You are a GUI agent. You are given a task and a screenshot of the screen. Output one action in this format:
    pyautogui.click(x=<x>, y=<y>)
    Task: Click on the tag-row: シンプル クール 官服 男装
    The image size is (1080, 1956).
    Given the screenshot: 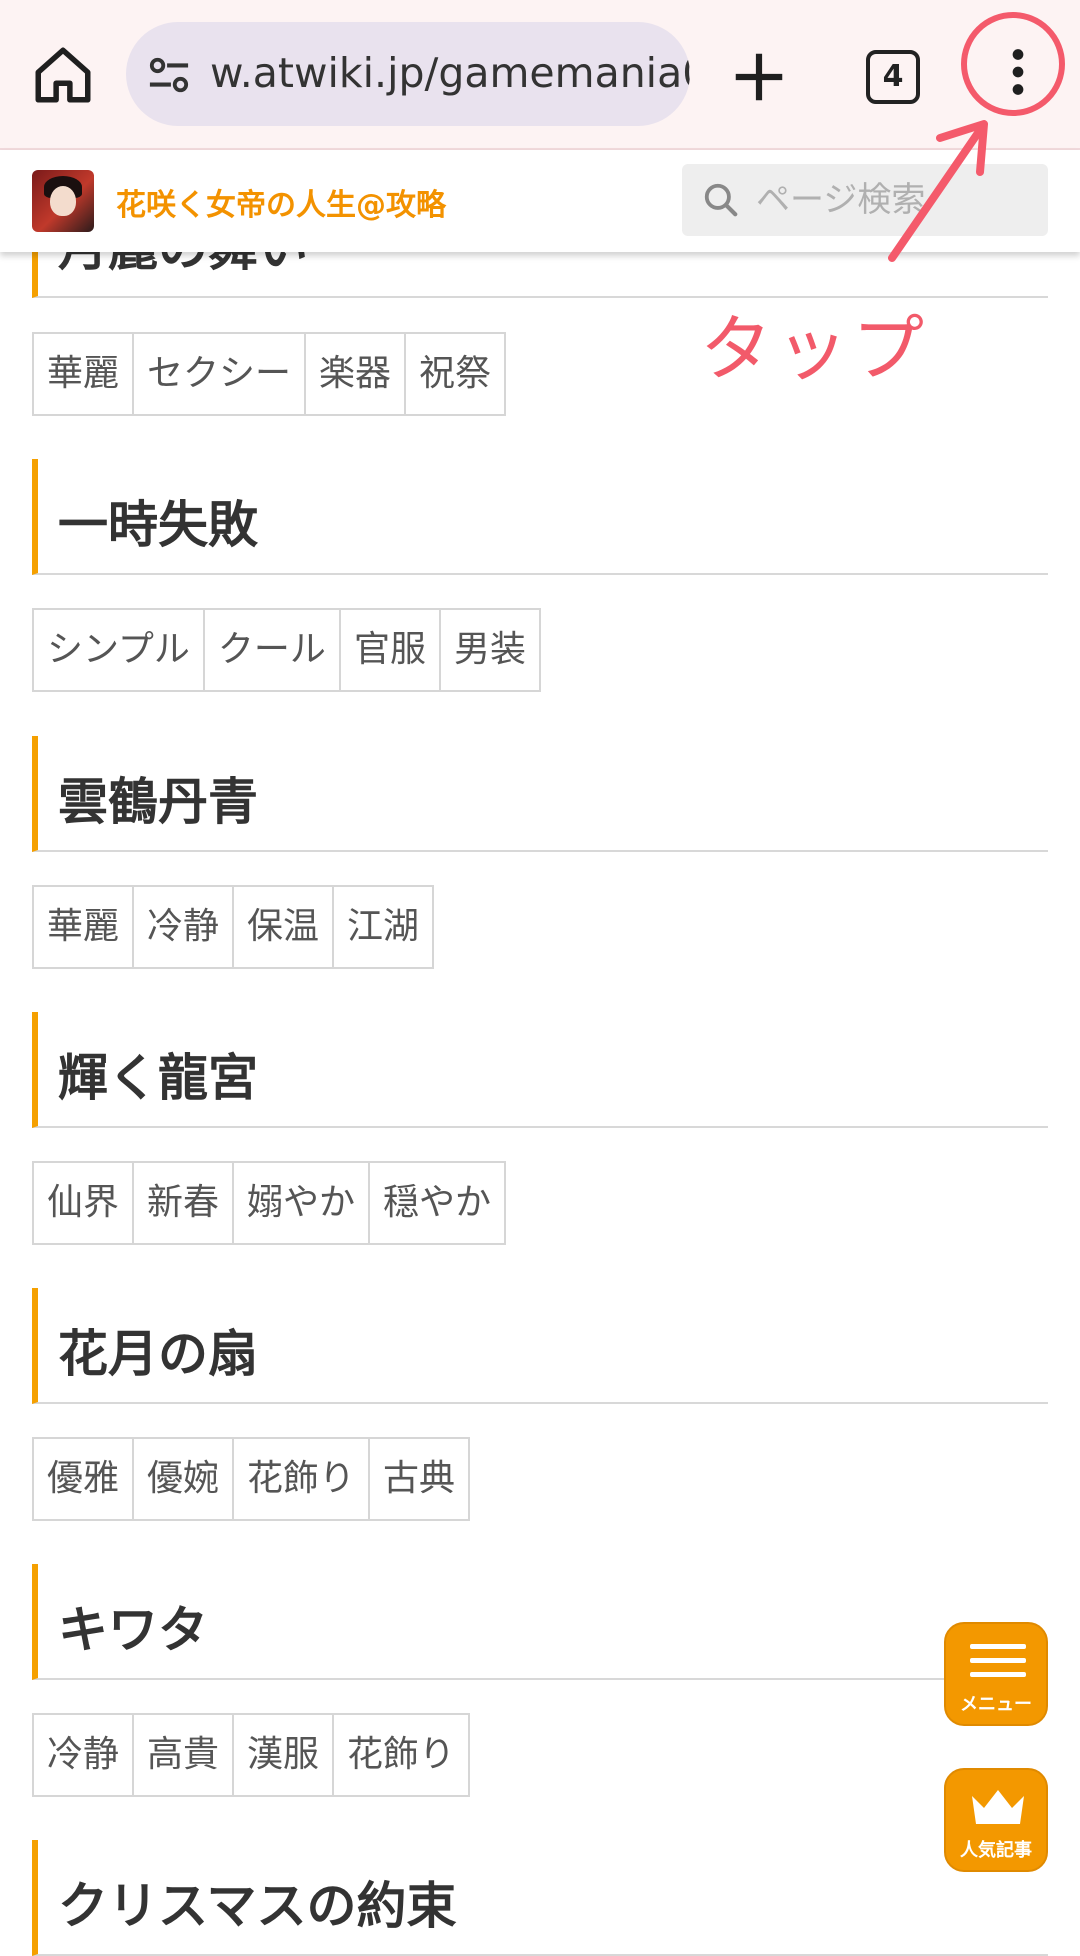 What is the action you would take?
    pyautogui.click(x=286, y=650)
    